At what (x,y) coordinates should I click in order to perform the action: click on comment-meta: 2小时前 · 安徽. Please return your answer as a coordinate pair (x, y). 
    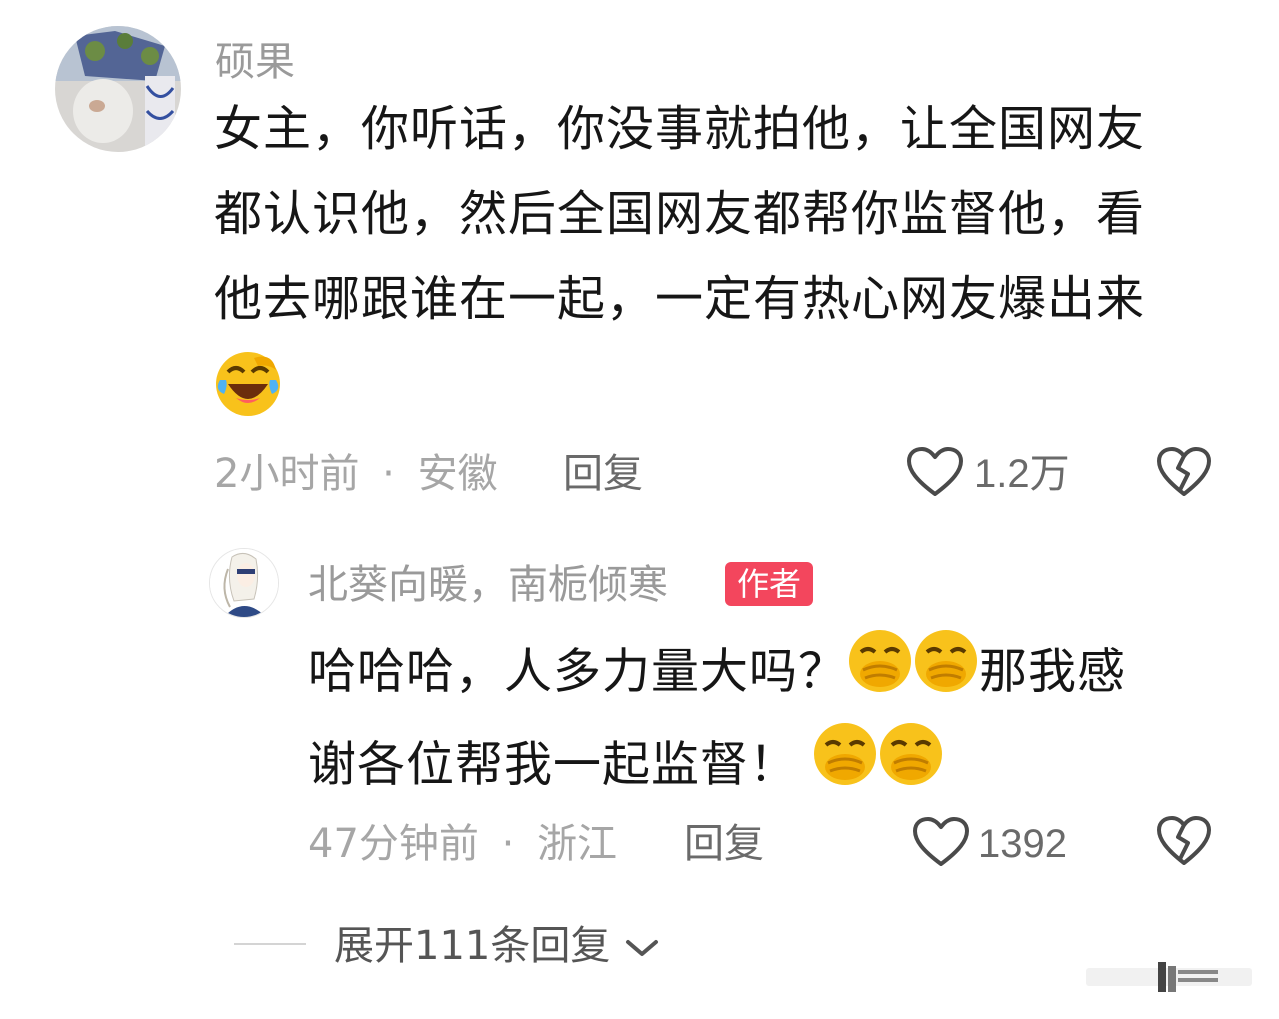
    Looking at the image, I should click on (356, 474).